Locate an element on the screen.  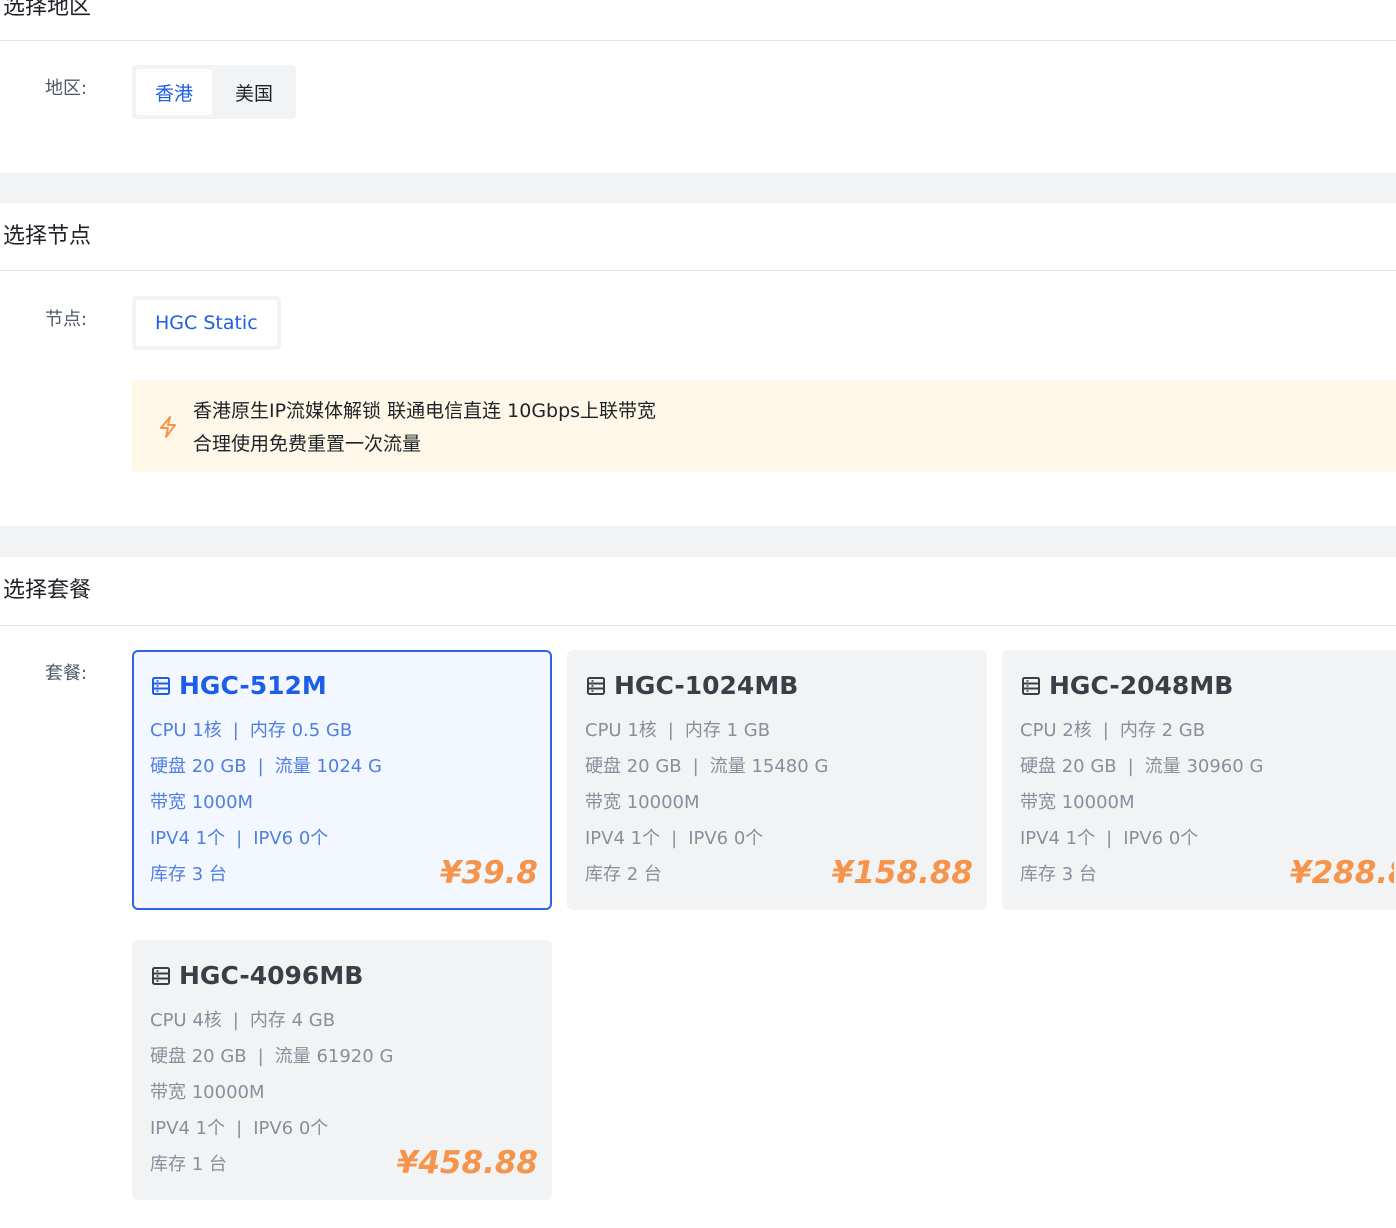
plan-spec-disk-traffic: 硬盘 20 GB | 流量 30960 G is located at coordinates (1141, 767).